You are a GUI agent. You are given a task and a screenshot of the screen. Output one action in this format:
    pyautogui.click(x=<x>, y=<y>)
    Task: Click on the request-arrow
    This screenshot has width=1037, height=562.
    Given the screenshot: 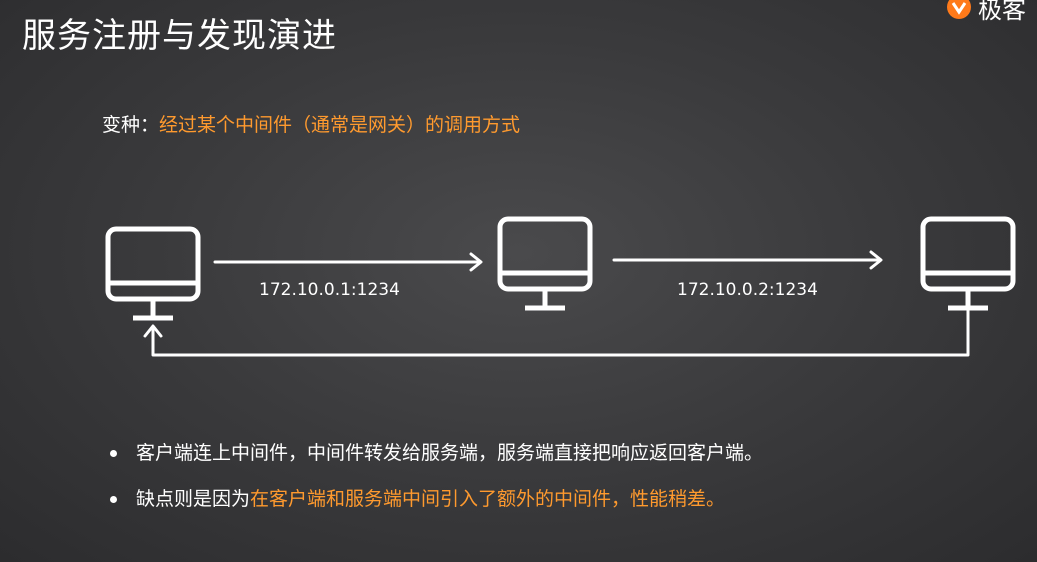 What is the action you would take?
    pyautogui.click(x=348, y=262)
    